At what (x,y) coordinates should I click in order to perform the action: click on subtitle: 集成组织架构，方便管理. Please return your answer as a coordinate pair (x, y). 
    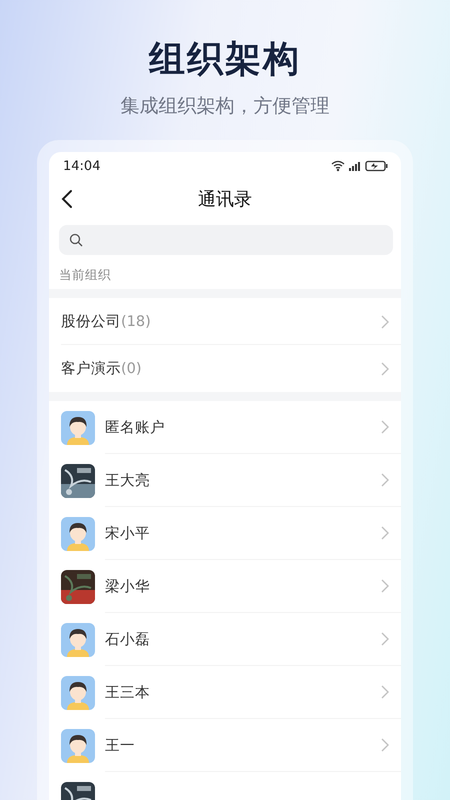
    Looking at the image, I should click on (225, 106).